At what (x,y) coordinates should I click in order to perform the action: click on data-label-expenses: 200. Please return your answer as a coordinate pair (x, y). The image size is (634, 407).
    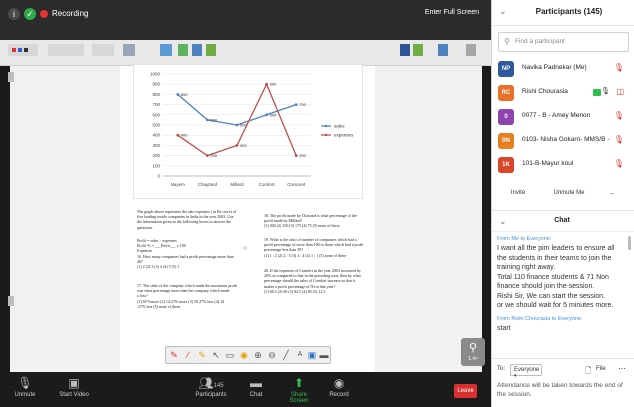
    Looking at the image, I should click on (213, 155).